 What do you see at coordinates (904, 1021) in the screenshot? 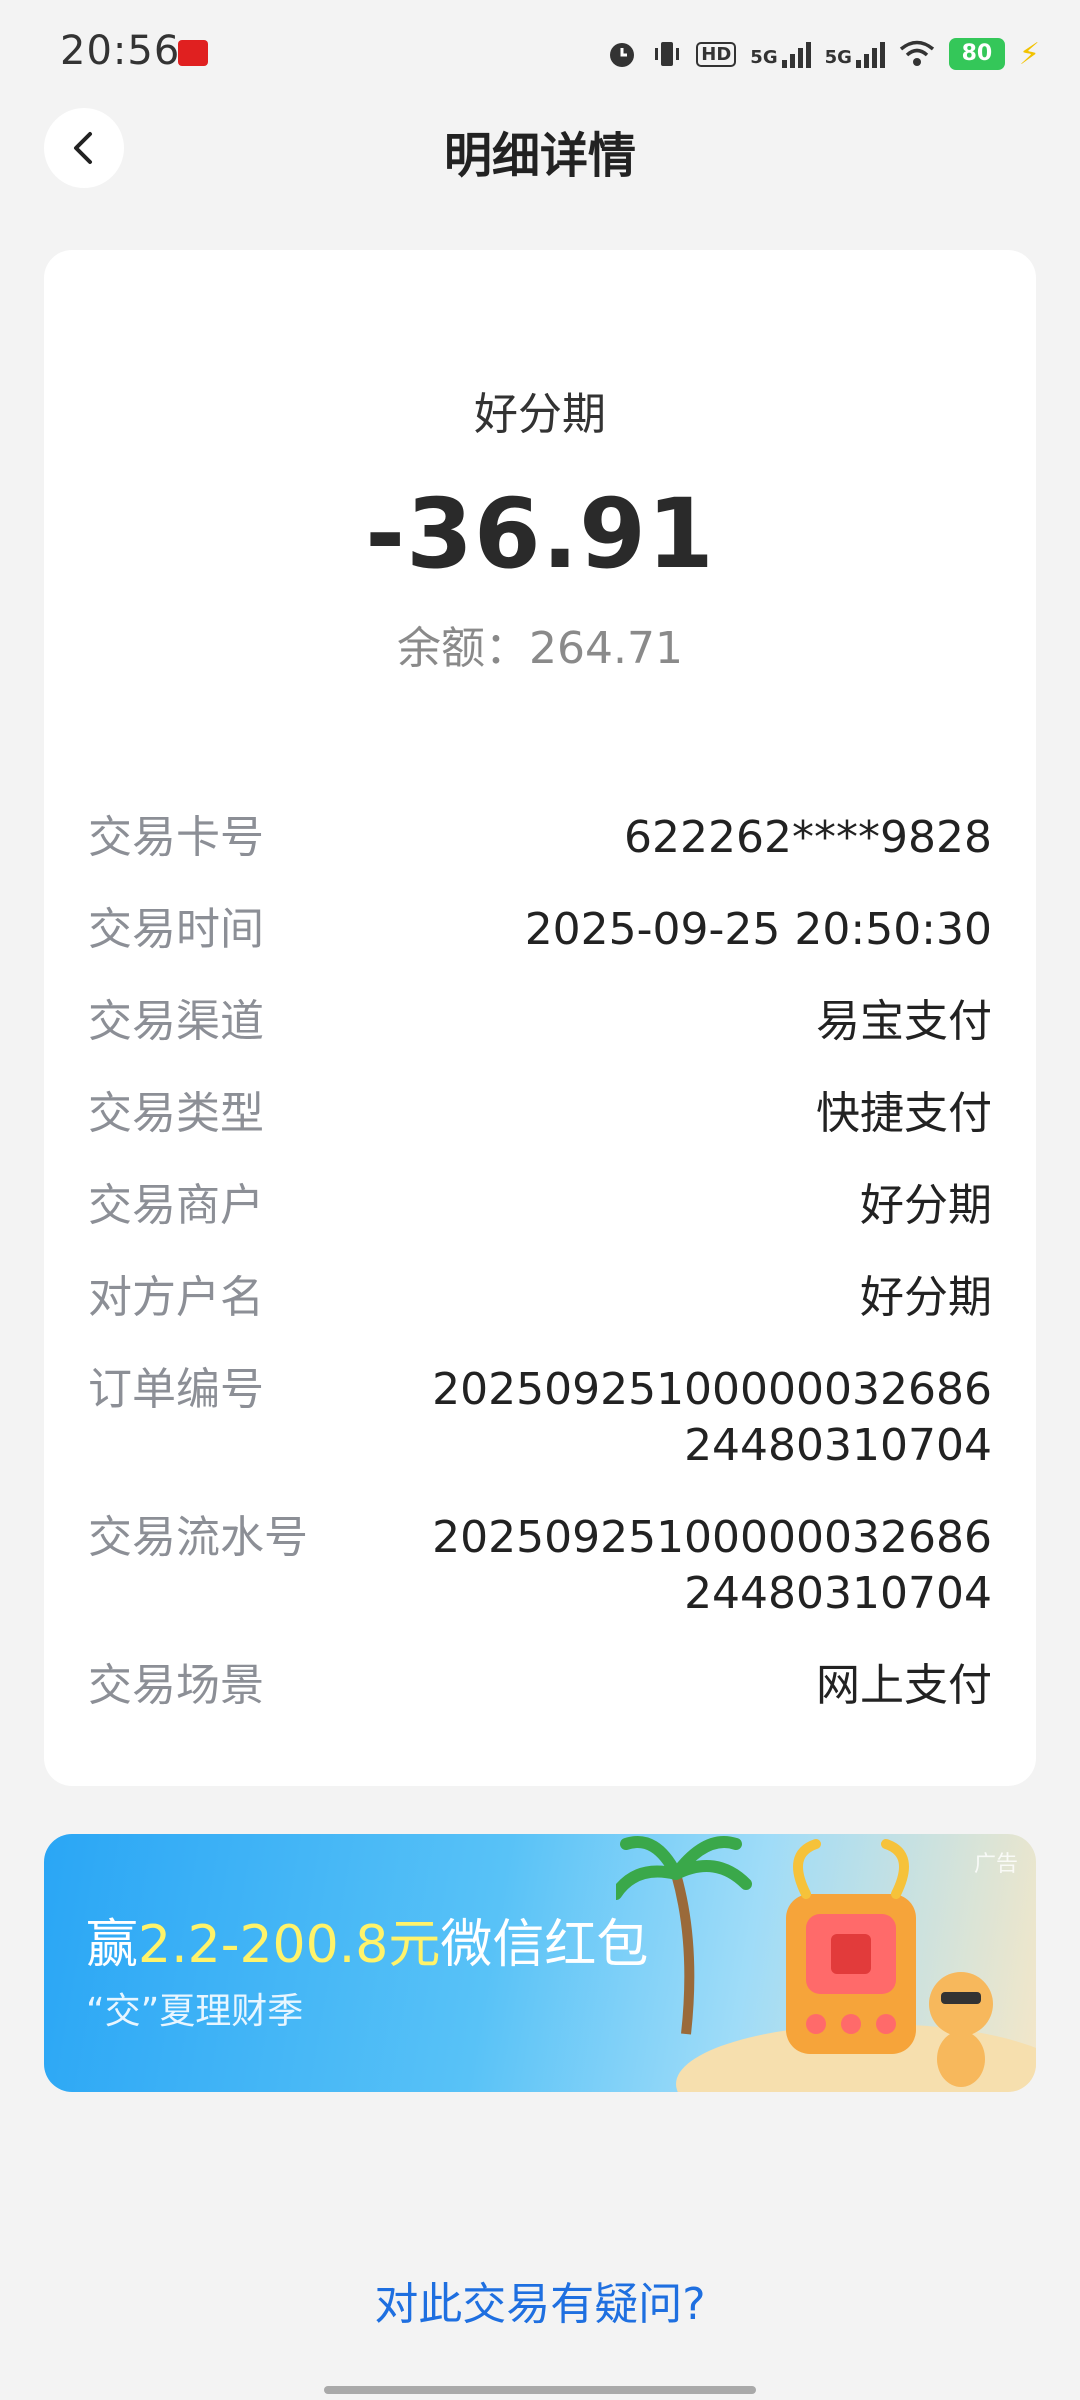
I see `detail-value: 易宝支付` at bounding box center [904, 1021].